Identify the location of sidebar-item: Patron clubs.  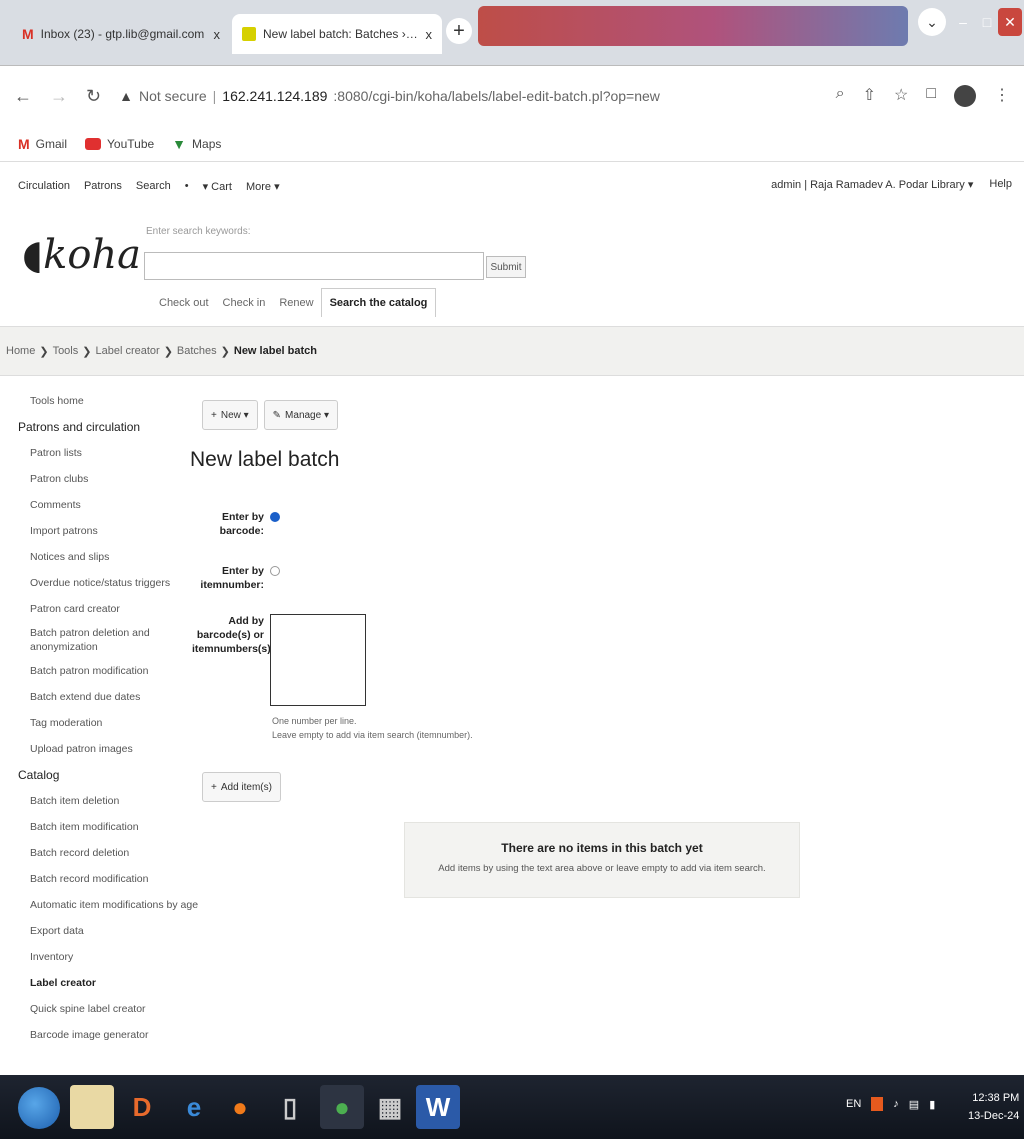
(103, 479).